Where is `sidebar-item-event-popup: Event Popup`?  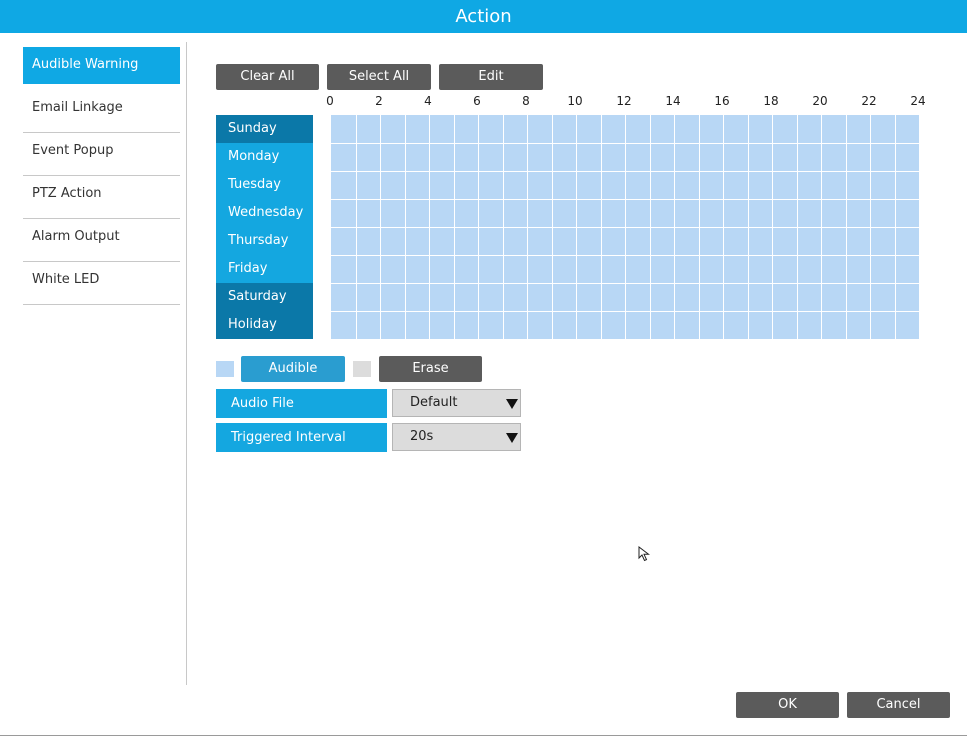 sidebar-item-event-popup: Event Popup is located at coordinates (101, 154).